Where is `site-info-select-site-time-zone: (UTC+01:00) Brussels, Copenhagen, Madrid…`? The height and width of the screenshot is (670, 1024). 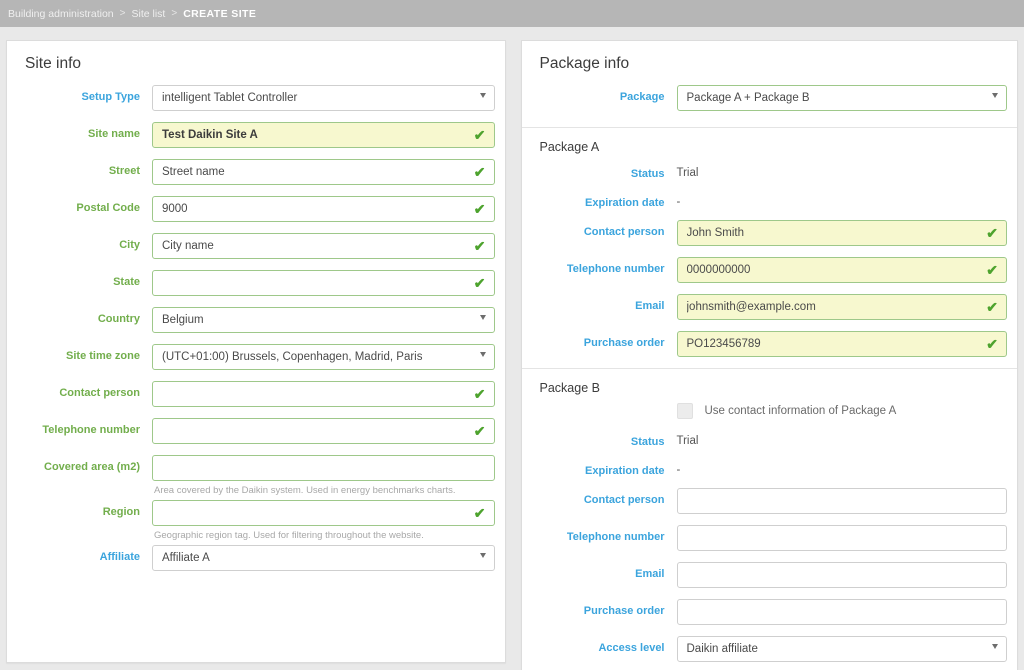
site-info-select-site-time-zone: (UTC+01:00) Brussels, Copenhagen, Madrid… is located at coordinates (323, 357).